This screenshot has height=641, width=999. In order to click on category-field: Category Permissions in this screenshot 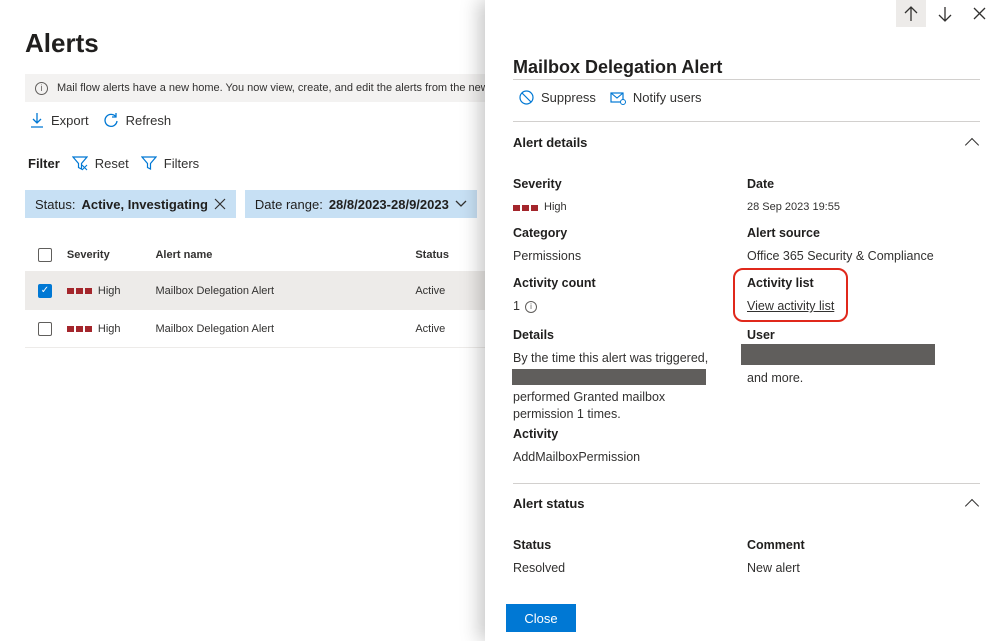, I will do `click(547, 245)`.